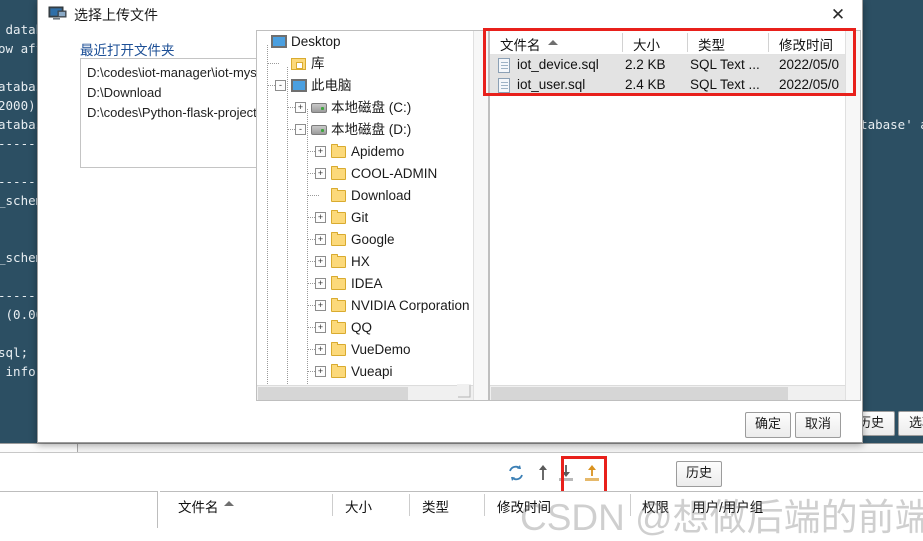 Image resolution: width=923 pixels, height=541 pixels. I want to click on tree-node-idea: + IDEA, so click(366, 284).